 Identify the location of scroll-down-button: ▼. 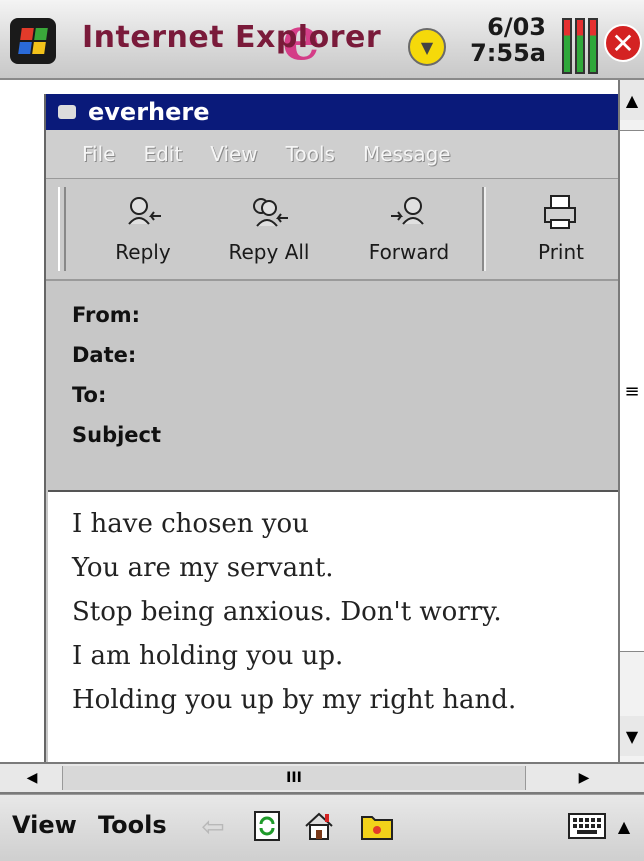
(632, 736).